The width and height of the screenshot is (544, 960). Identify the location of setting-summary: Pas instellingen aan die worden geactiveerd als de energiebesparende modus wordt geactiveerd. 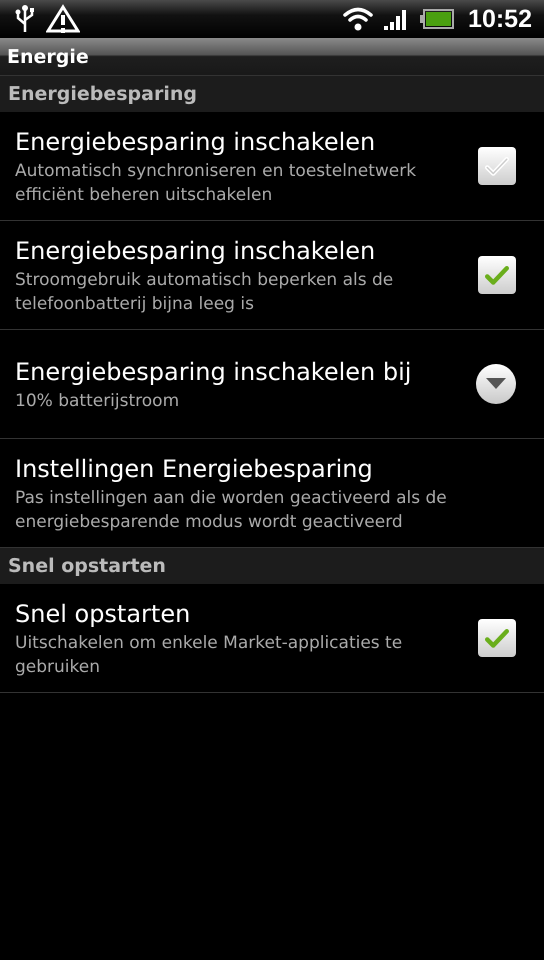
(231, 510).